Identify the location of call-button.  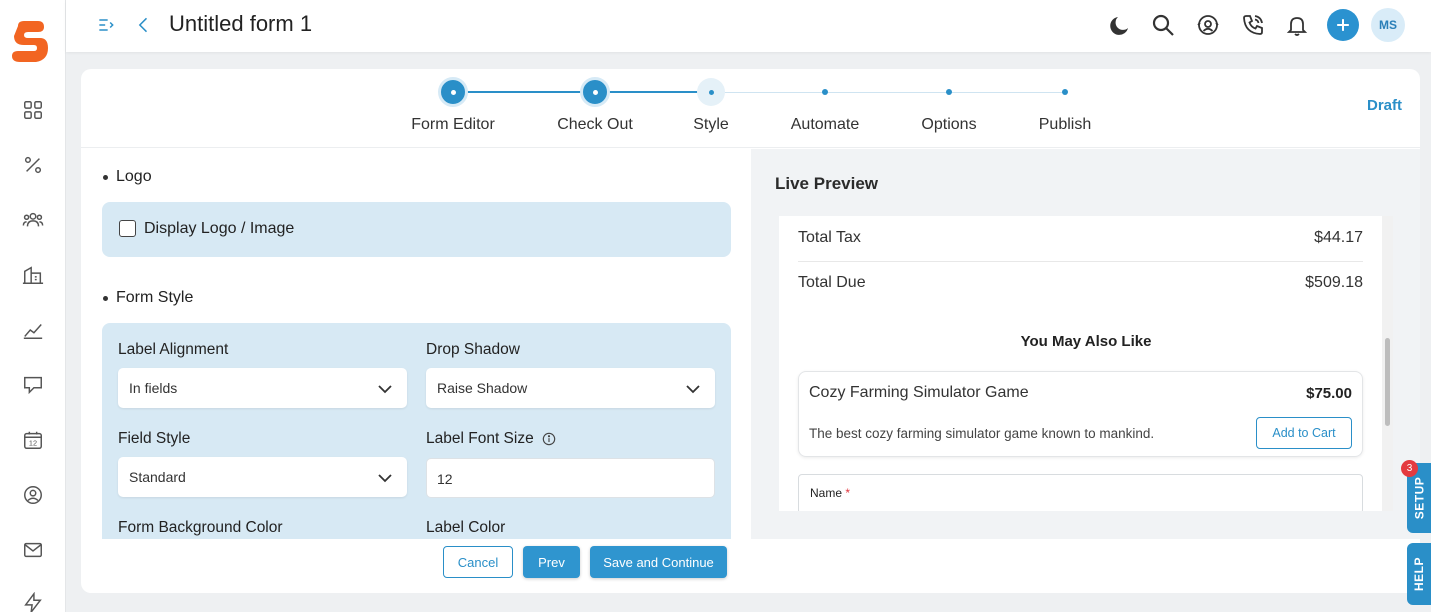
(1253, 25).